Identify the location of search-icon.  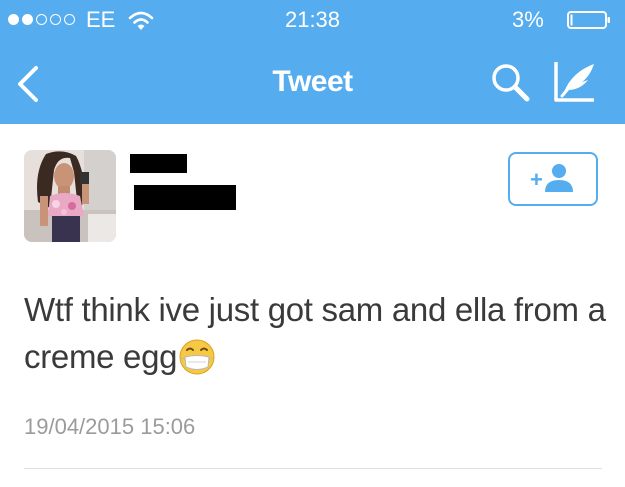
(510, 82).